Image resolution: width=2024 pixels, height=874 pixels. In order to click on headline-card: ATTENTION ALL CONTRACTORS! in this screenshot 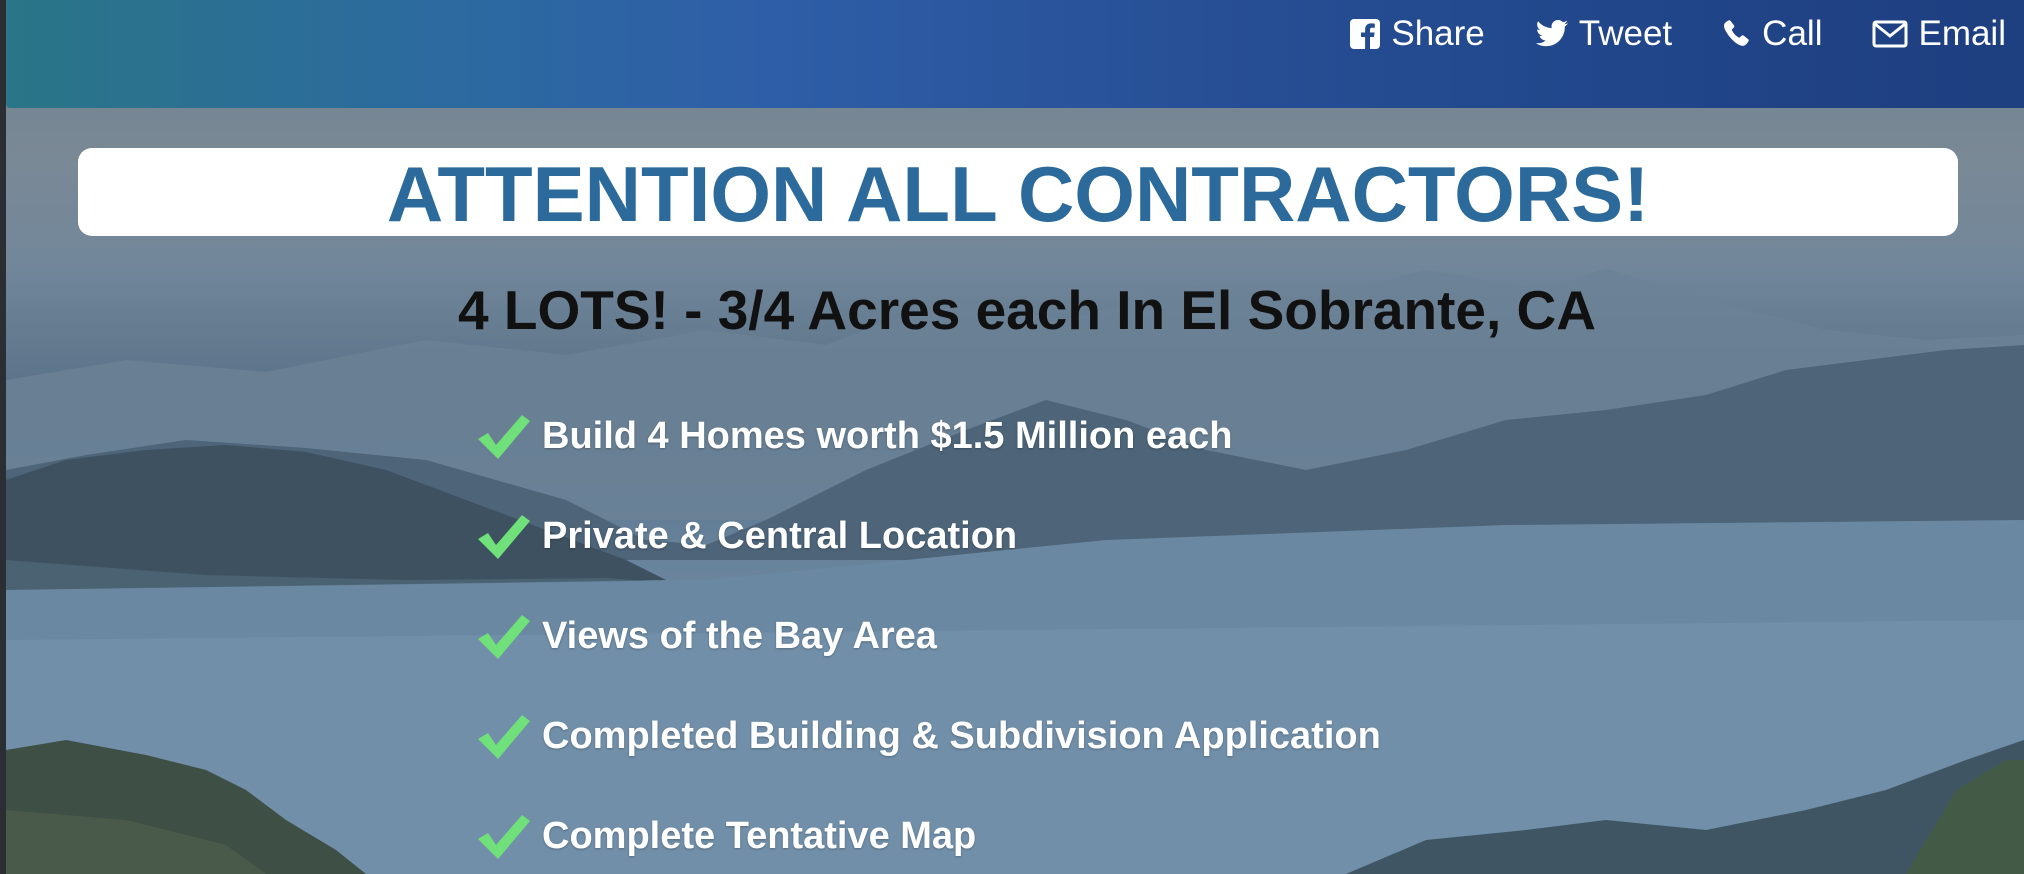, I will do `click(1018, 192)`.